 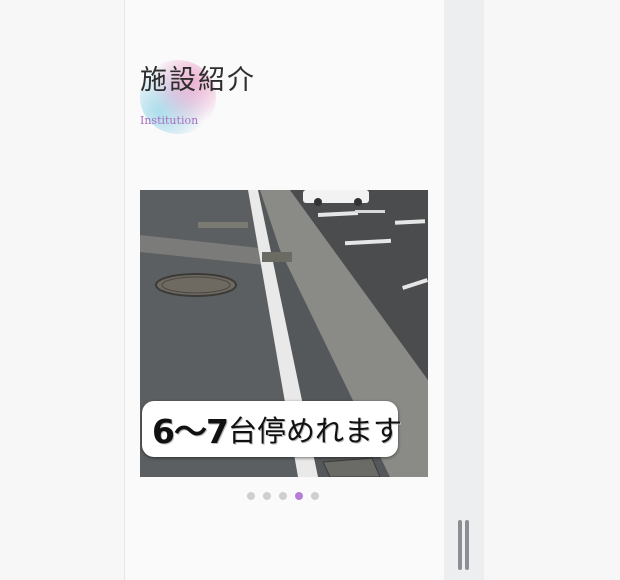 I want to click on caption-number: 6〜7, so click(x=190, y=431).